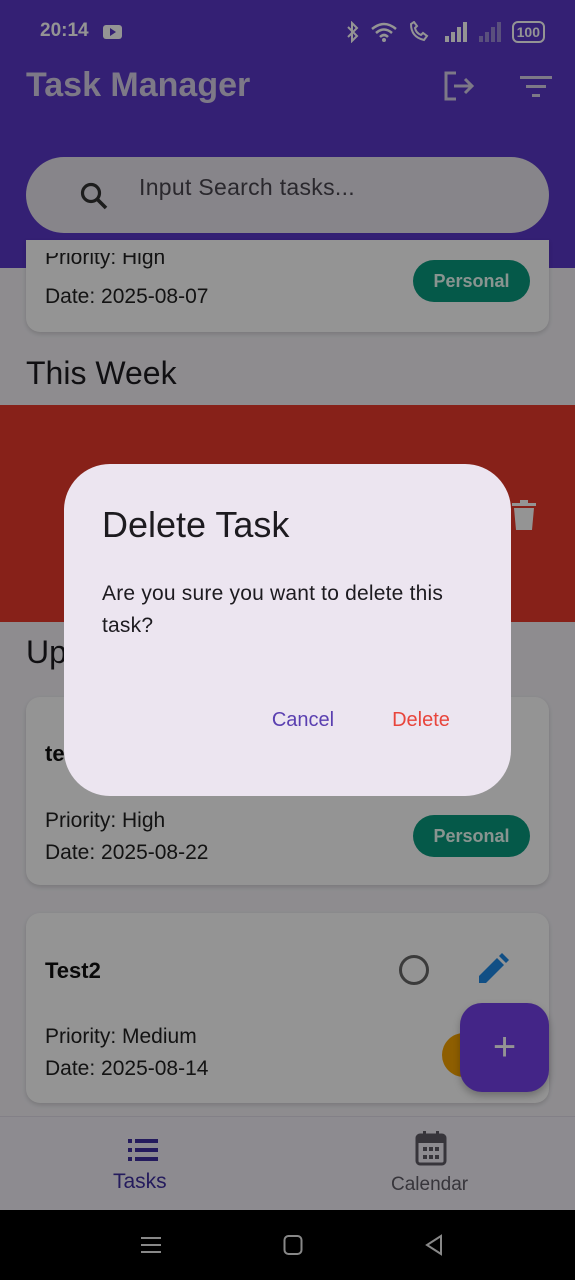 Image resolution: width=575 pixels, height=1280 pixels. What do you see at coordinates (434, 1245) in the screenshot?
I see `back-icon` at bounding box center [434, 1245].